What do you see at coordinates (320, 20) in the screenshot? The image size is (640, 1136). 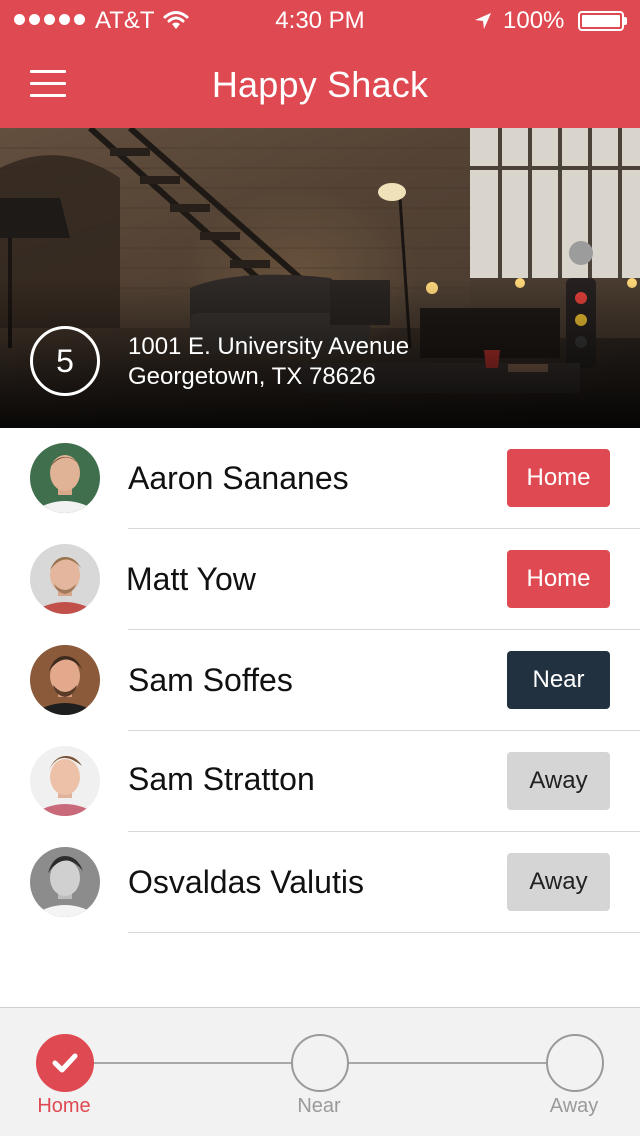 I see `status-bar: AT&T 4:30 PM 100%` at bounding box center [320, 20].